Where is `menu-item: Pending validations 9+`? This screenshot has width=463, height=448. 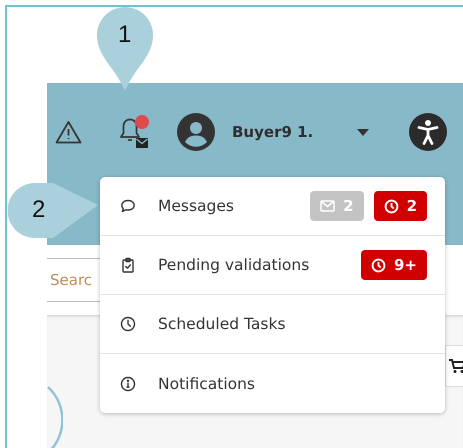
menu-item: Pending validations 9+ is located at coordinates (272, 265).